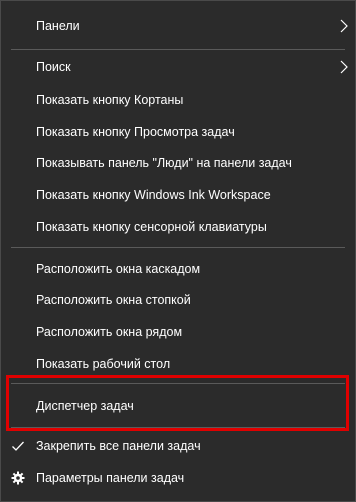  What do you see at coordinates (178, 405) in the screenshot?
I see `menu-item-task-manager: Диспетчер задач` at bounding box center [178, 405].